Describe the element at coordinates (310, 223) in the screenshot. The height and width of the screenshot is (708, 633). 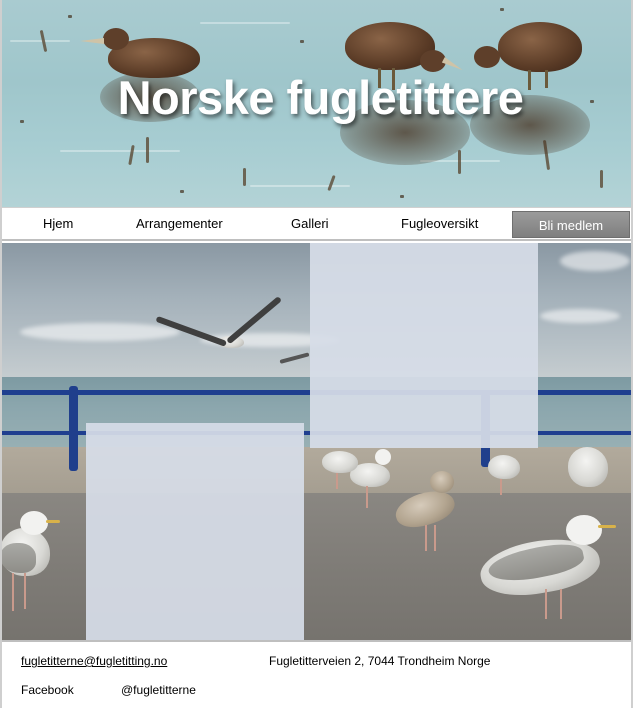
I see `nav-item-galleri: Galleri` at that location.